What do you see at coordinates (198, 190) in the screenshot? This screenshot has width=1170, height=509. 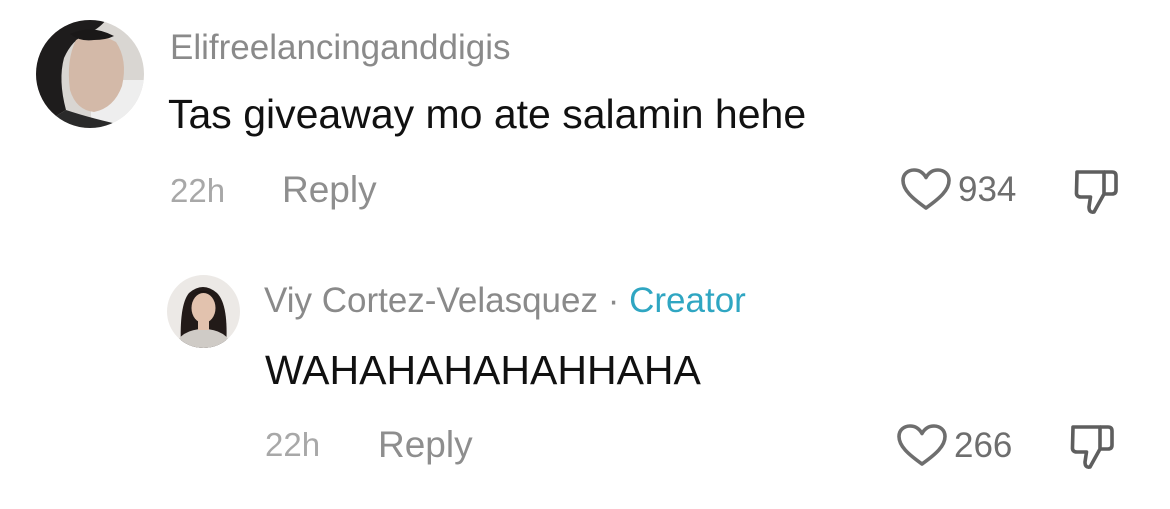 I see `comment-timestamp: 22h` at bounding box center [198, 190].